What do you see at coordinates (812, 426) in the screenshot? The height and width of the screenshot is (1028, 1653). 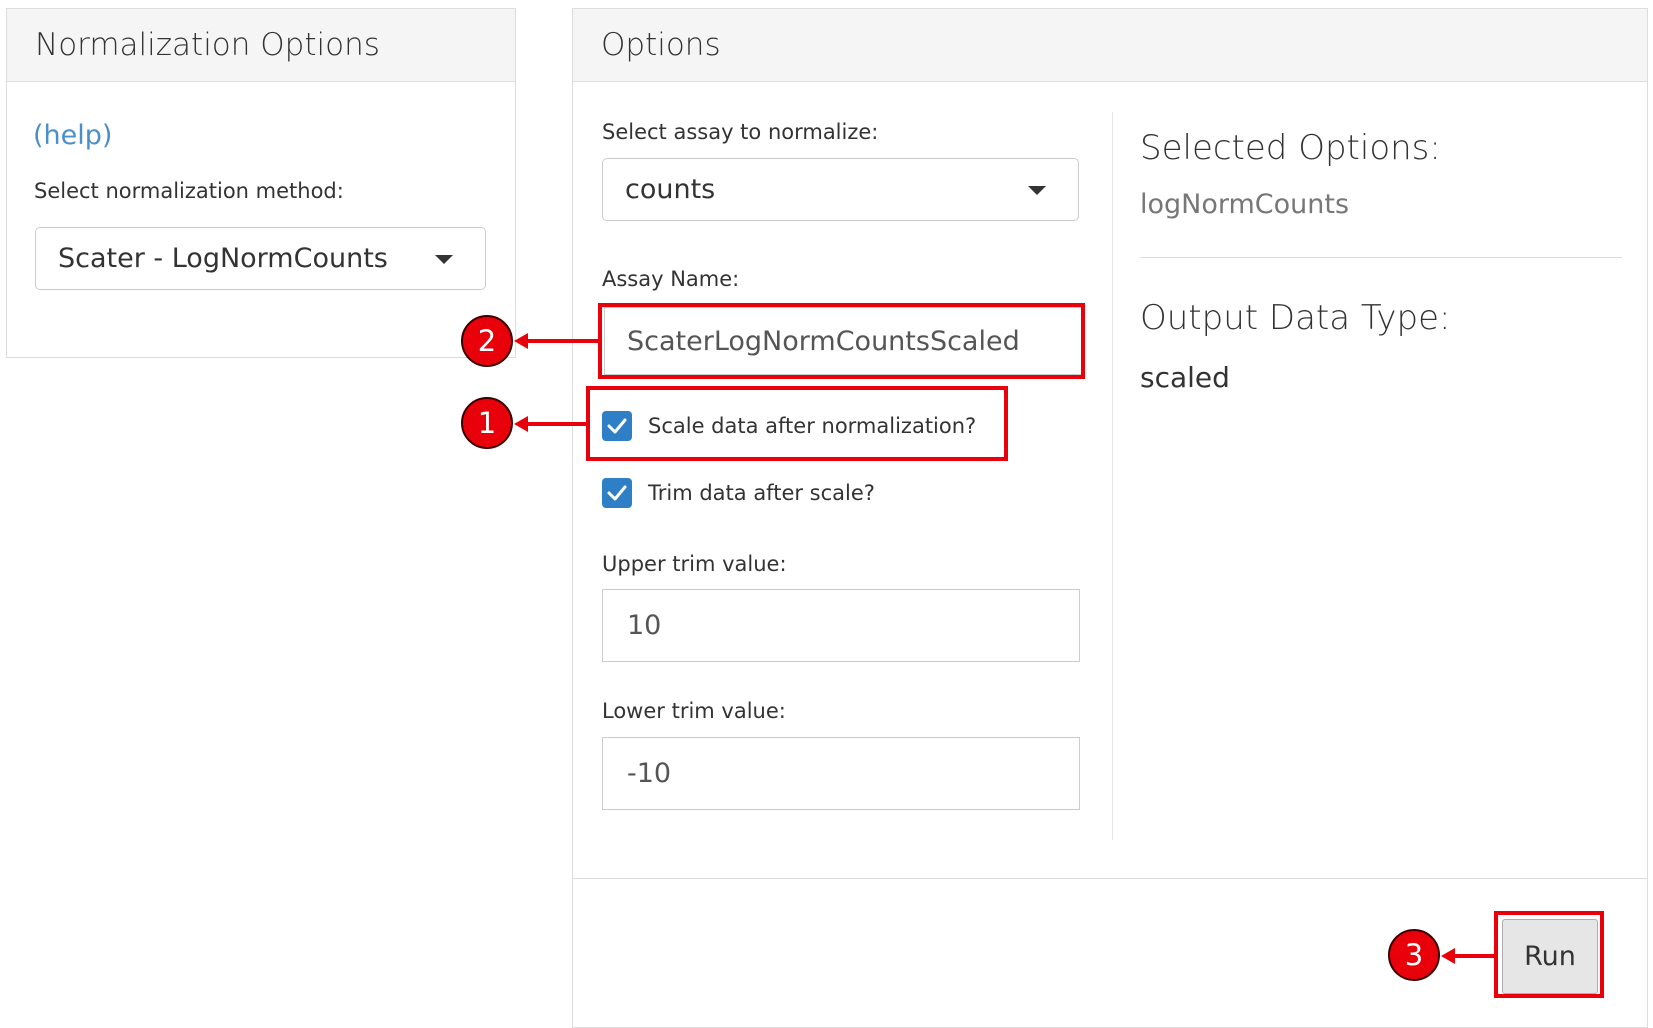 I see `scale-data-label: Scale data after normalization?` at bounding box center [812, 426].